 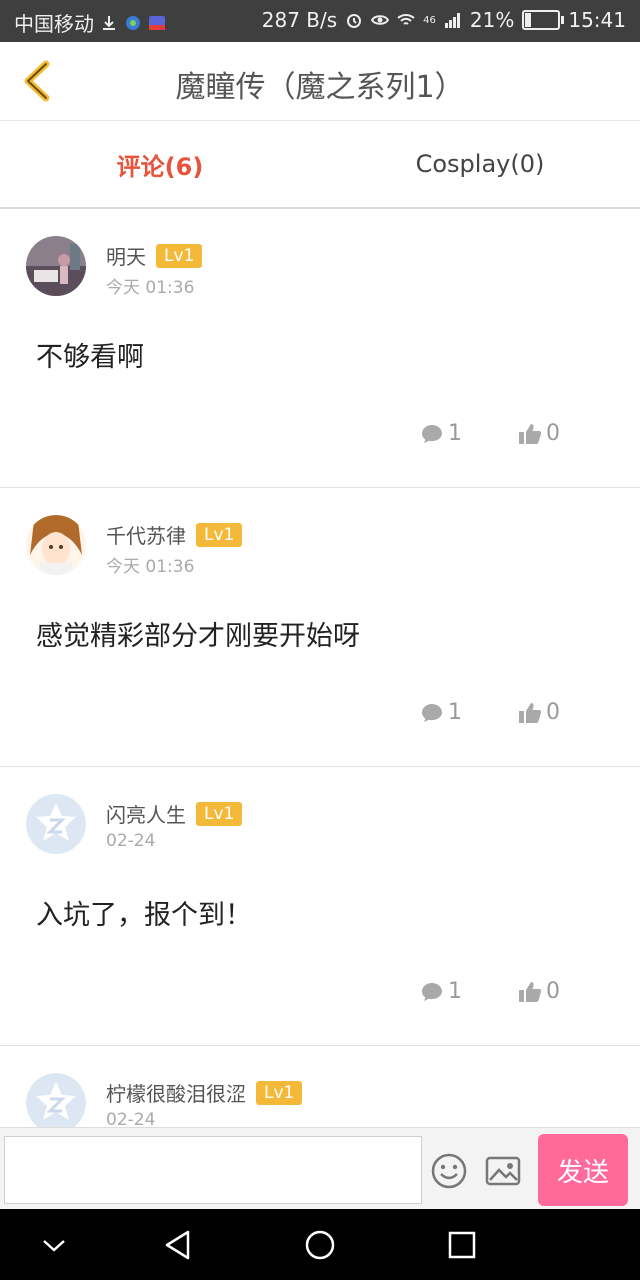 I want to click on network-speed: 287 B/s, so click(x=299, y=20).